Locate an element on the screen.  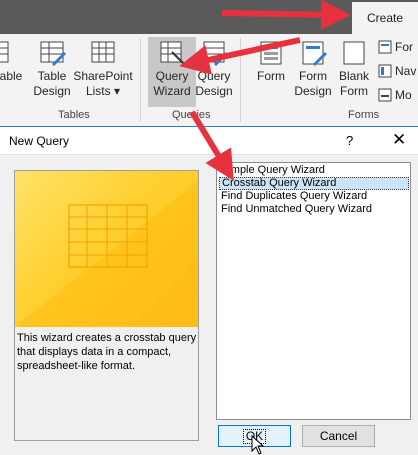
query-design-icon is located at coordinates (215, 53).